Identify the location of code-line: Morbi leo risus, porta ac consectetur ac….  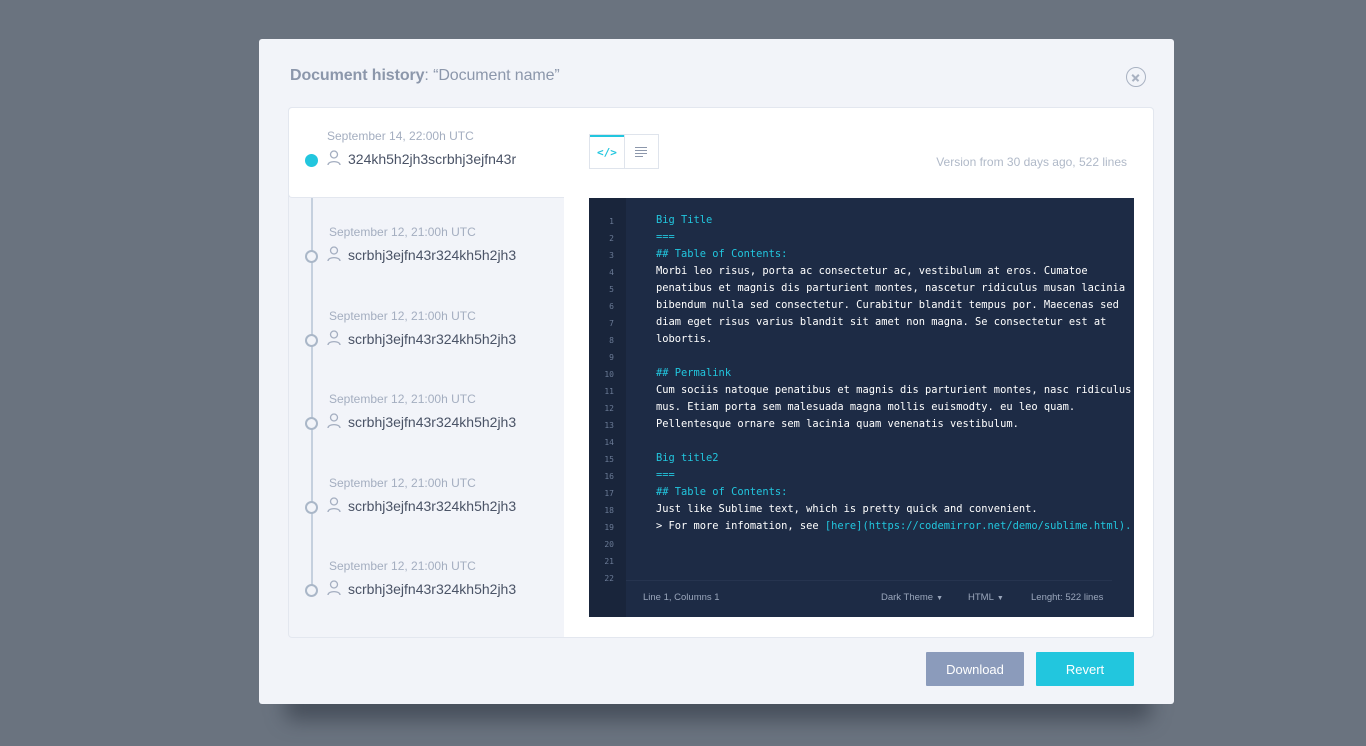
(872, 271).